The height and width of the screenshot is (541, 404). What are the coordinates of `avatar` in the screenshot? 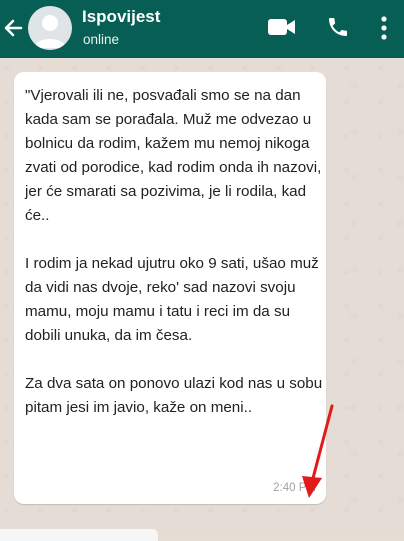 It's located at (50, 28).